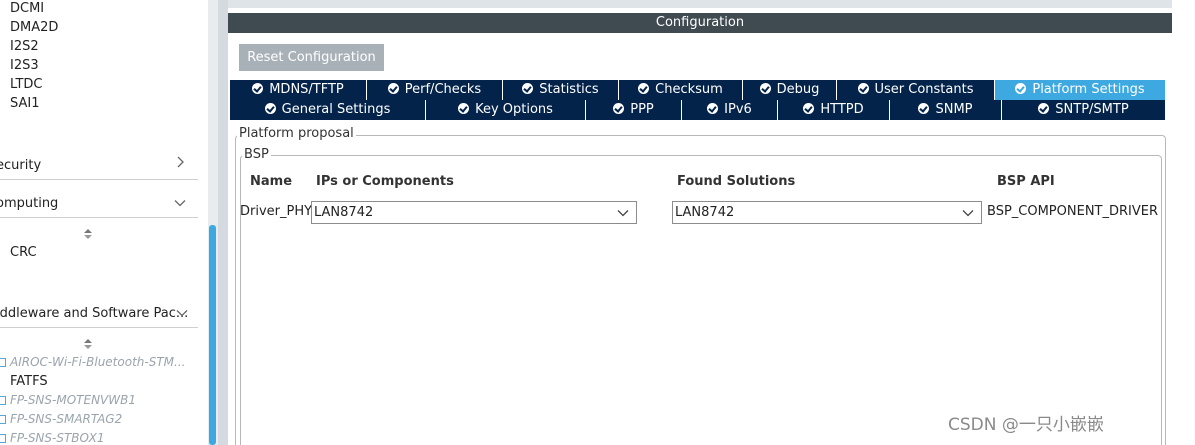 This screenshot has width=1195, height=445. I want to click on tab-label: Checksum, so click(689, 89).